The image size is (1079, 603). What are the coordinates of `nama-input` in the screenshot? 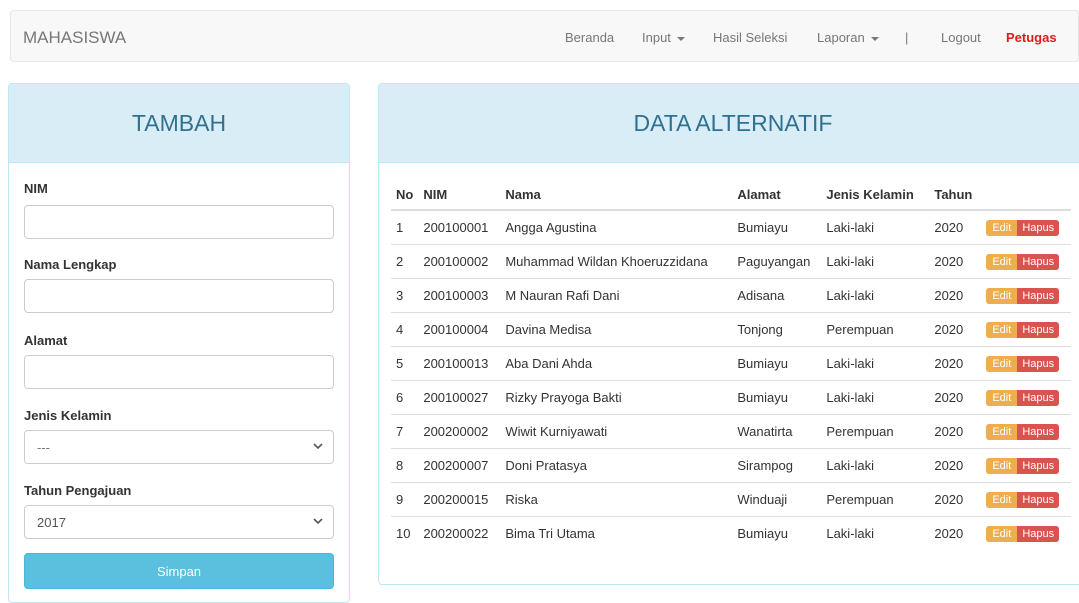 It's located at (179, 296).